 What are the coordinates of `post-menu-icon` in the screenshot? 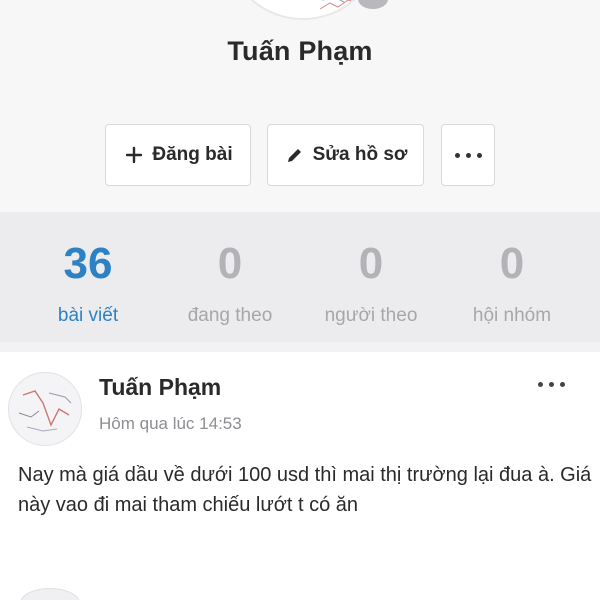 It's located at (551, 384).